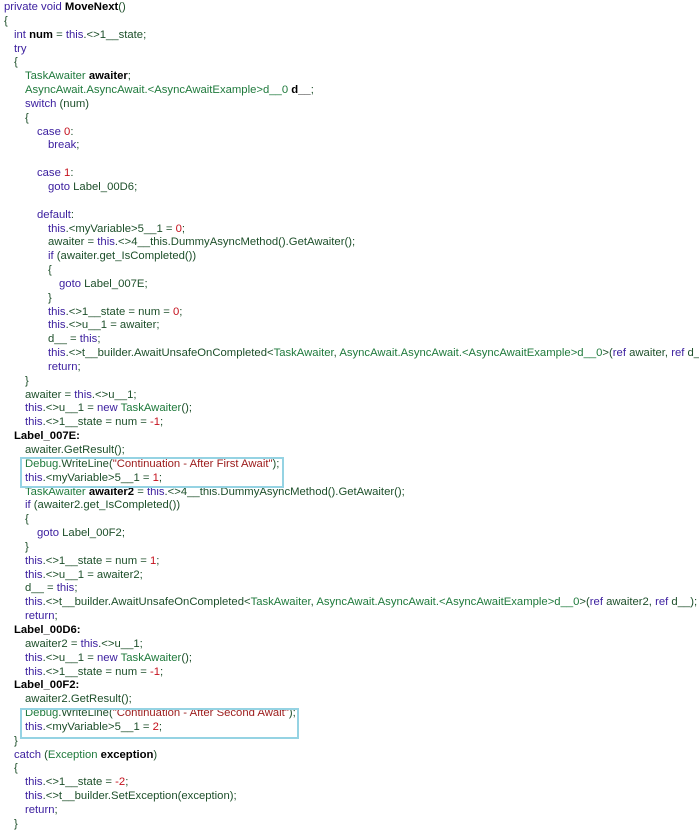 The image size is (699, 832). I want to click on code-text: .<>t__builder.SetException(exception);, so click(139, 796).